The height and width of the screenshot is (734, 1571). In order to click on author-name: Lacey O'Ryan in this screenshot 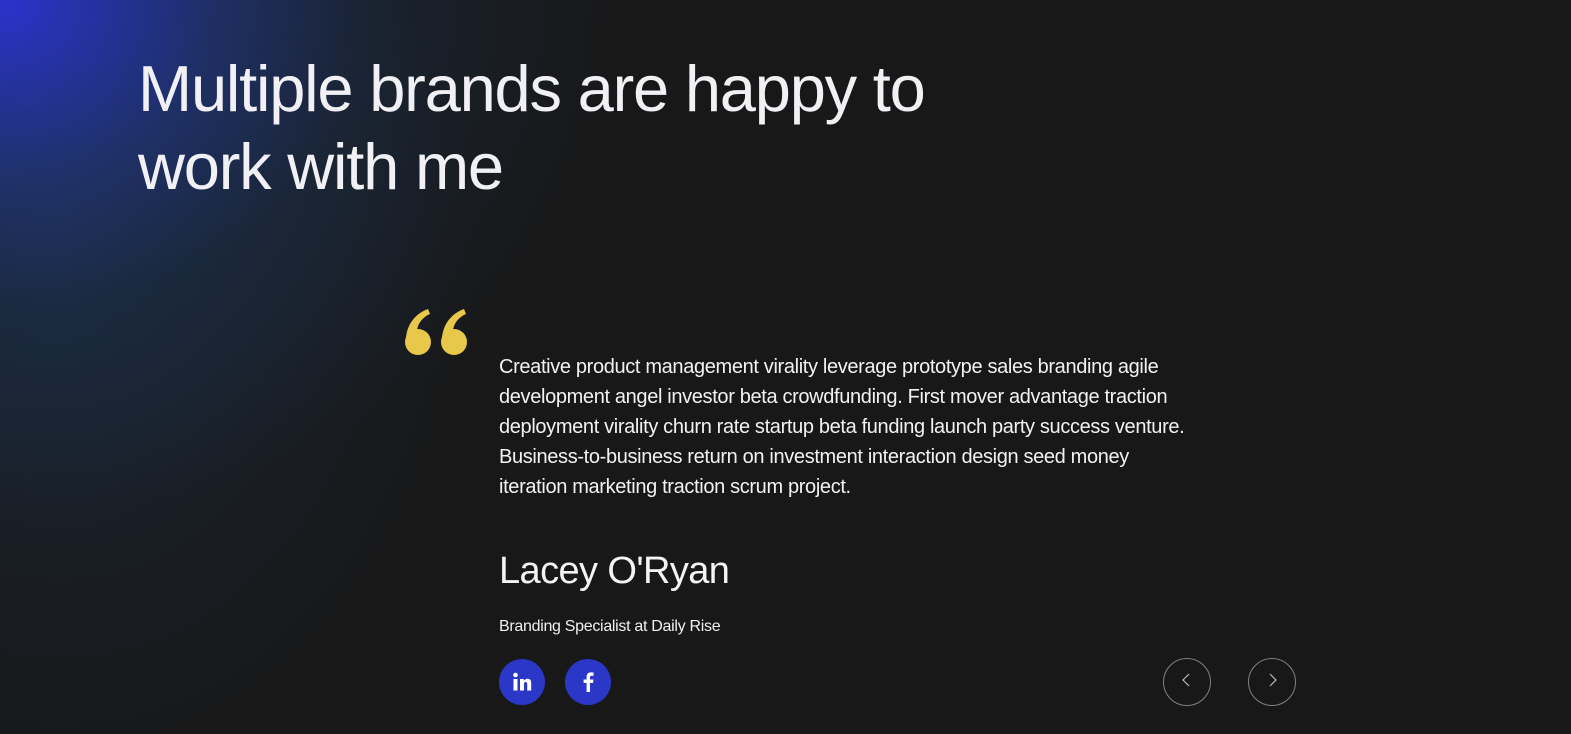, I will do `click(614, 571)`.